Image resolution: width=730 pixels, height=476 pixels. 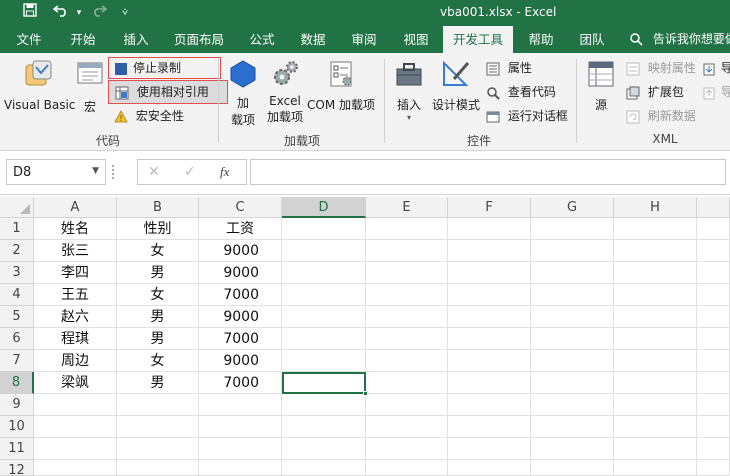 I want to click on cell: 张三, so click(x=75, y=251).